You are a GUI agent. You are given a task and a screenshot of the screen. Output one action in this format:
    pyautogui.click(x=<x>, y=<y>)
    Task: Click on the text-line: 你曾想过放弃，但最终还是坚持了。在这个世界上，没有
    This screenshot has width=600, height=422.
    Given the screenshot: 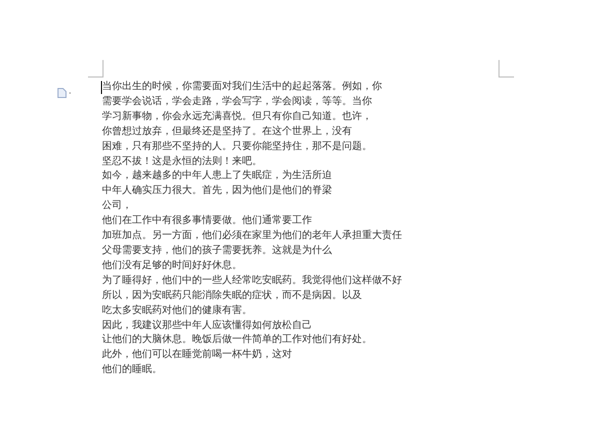 What is the action you would take?
    pyautogui.click(x=227, y=131)
    